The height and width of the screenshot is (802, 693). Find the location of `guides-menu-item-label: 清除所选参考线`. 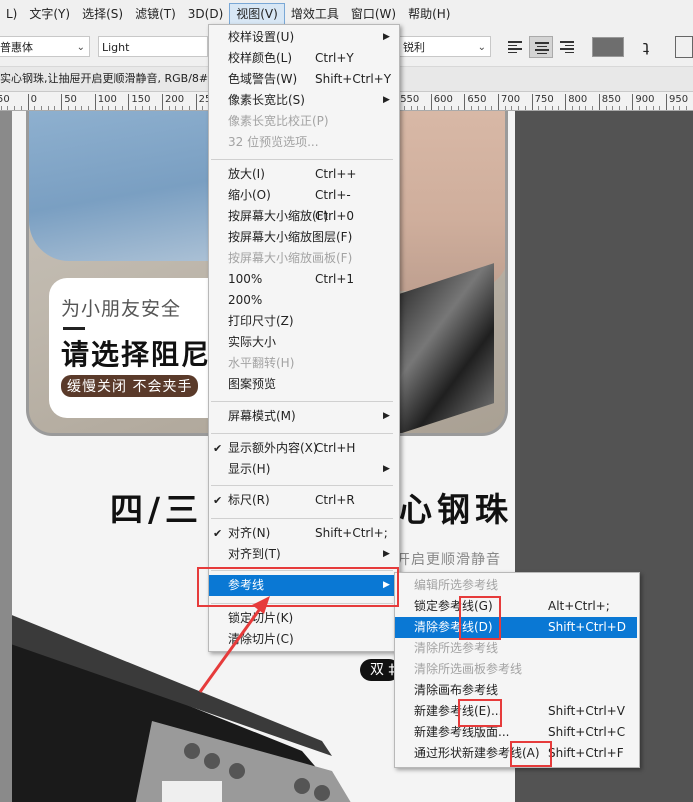

guides-menu-item-label: 清除所选参考线 is located at coordinates (456, 648).